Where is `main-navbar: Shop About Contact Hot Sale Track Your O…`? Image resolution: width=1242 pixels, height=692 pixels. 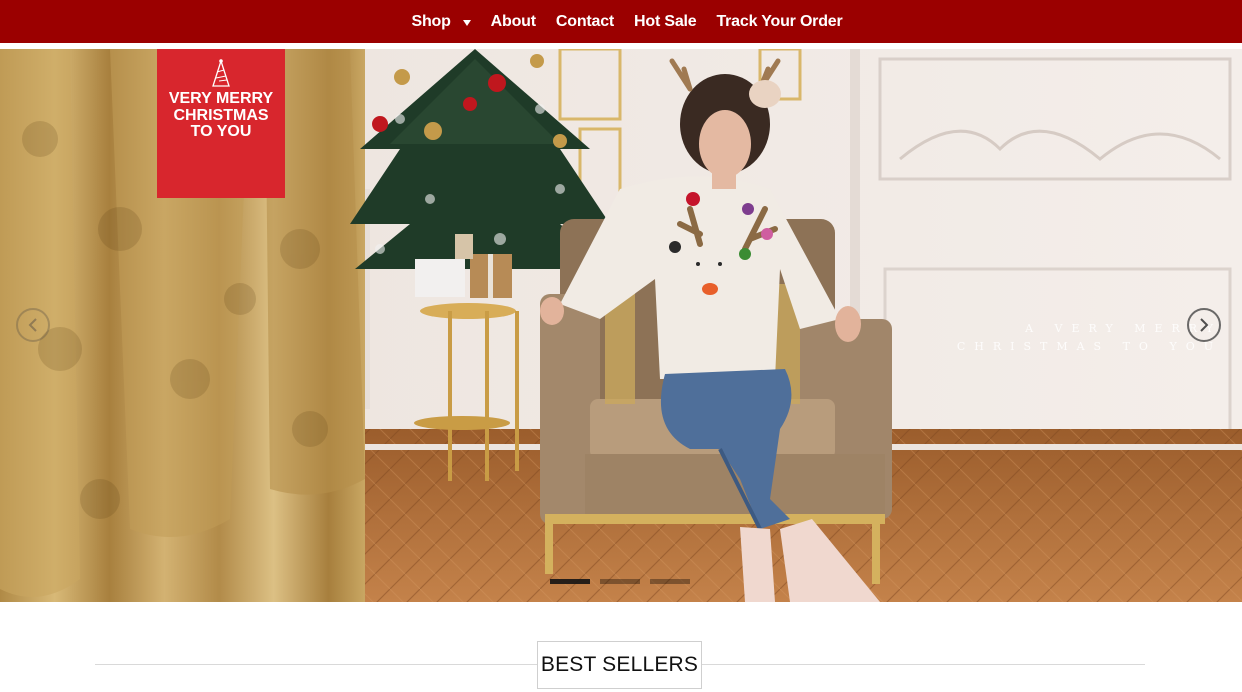
main-navbar: Shop About Contact Hot Sale Track Your O… is located at coordinates (621, 21).